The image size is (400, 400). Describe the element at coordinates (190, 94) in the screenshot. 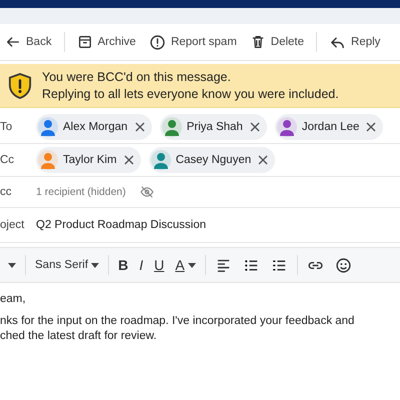

I see `banner-message: Replying to all lets everyone know you were included.` at that location.